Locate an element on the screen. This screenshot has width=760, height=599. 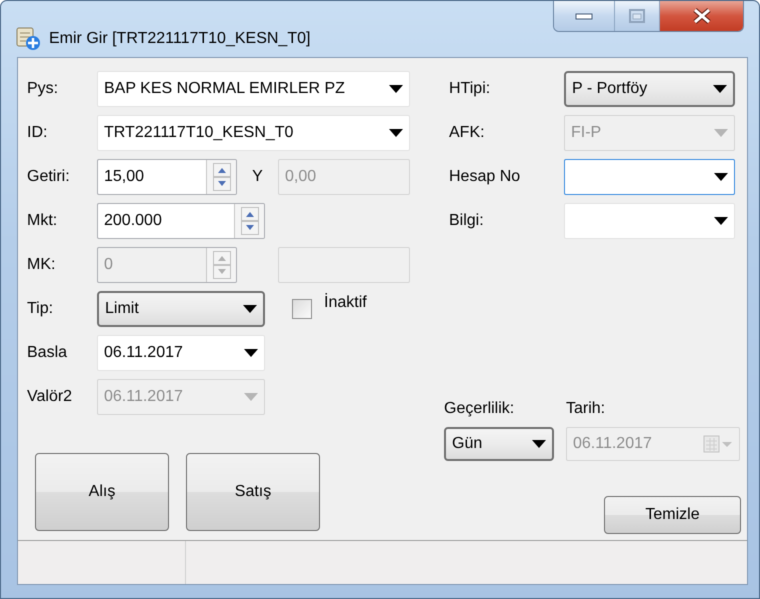
field-label: ID: is located at coordinates (37, 133).